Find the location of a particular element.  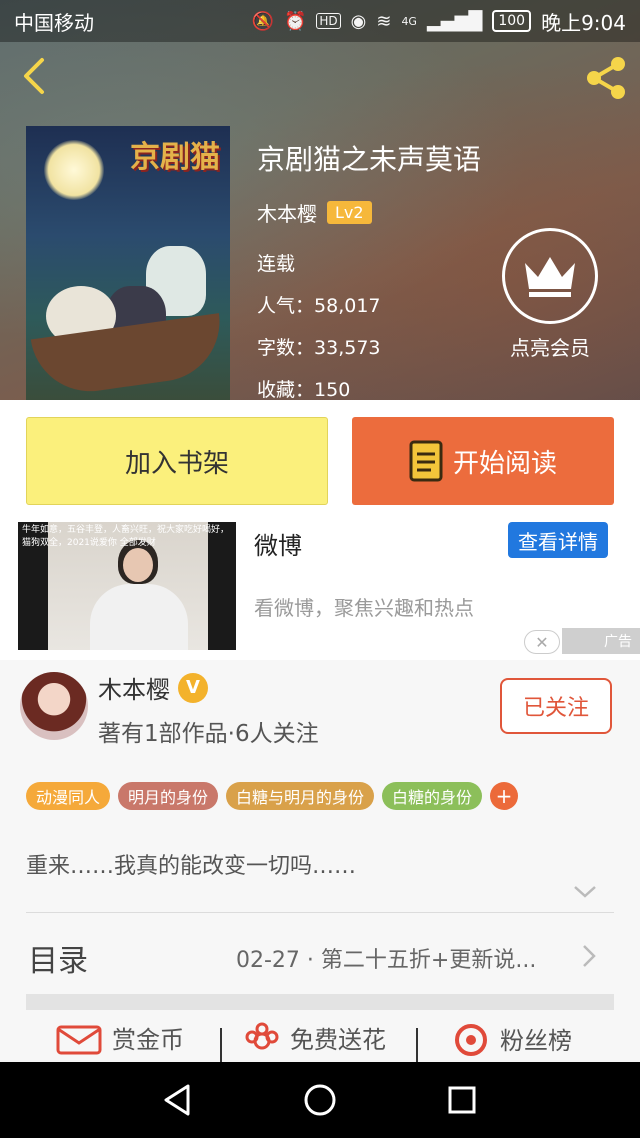

word-count-value: 33,573 is located at coordinates (347, 348).